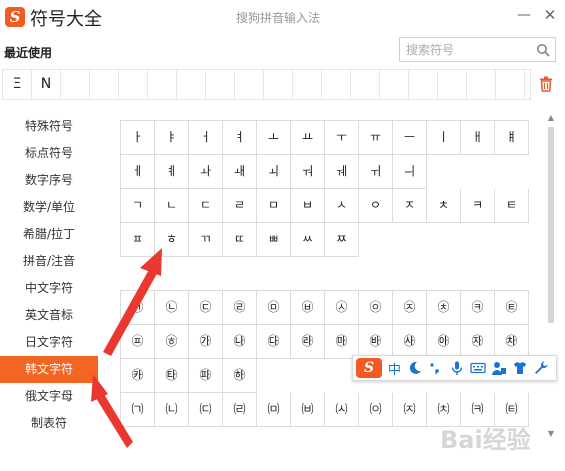  I want to click on vertical-scrollbar: ▲ ▼, so click(551, 276).